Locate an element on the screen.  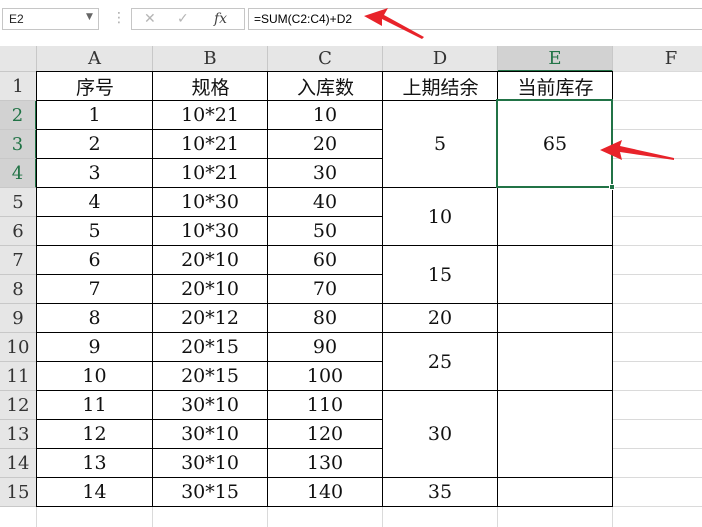
column-header-d: D is located at coordinates (440, 59).